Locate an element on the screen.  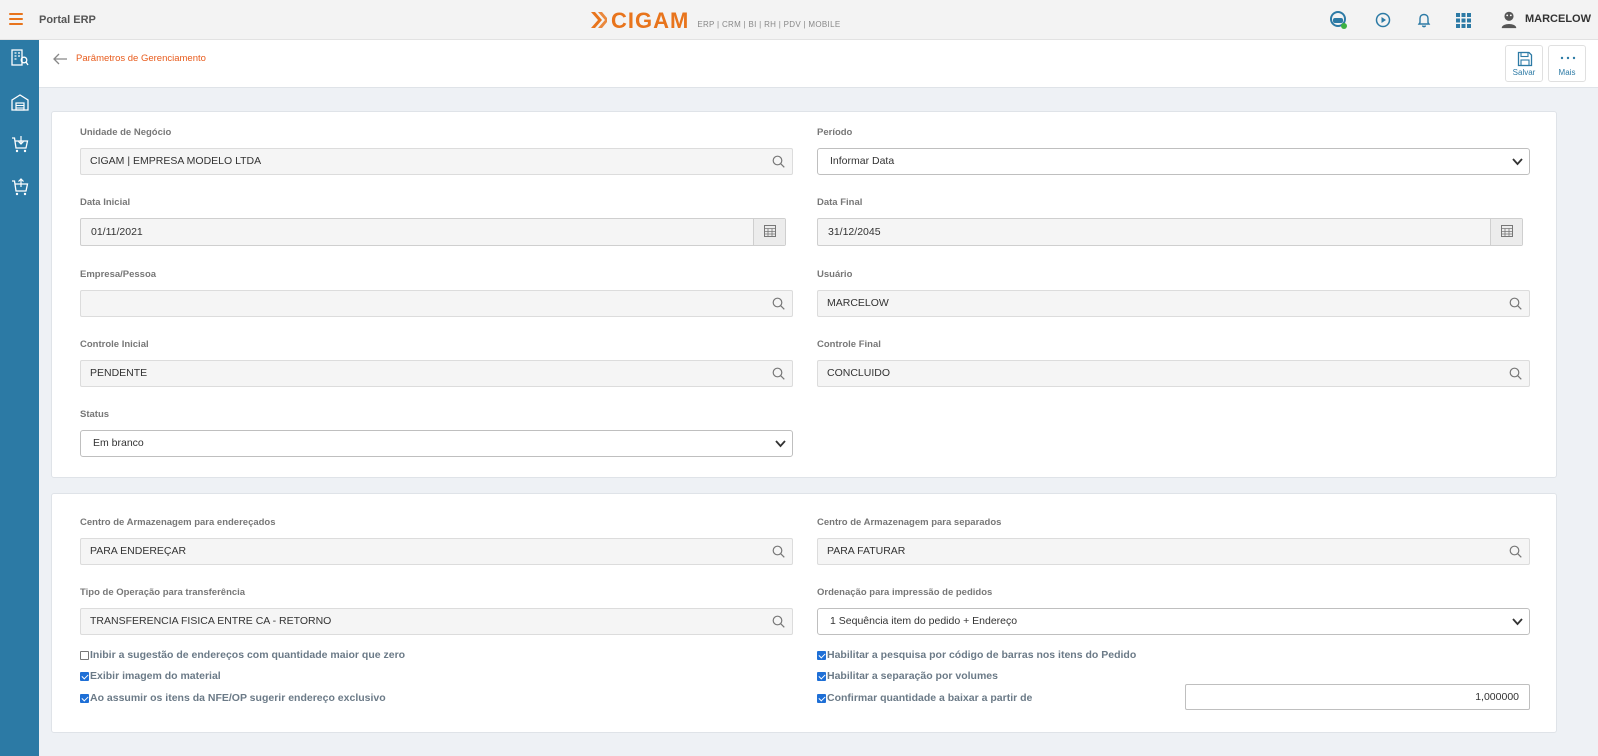
avatar is located at coordinates (1509, 19).